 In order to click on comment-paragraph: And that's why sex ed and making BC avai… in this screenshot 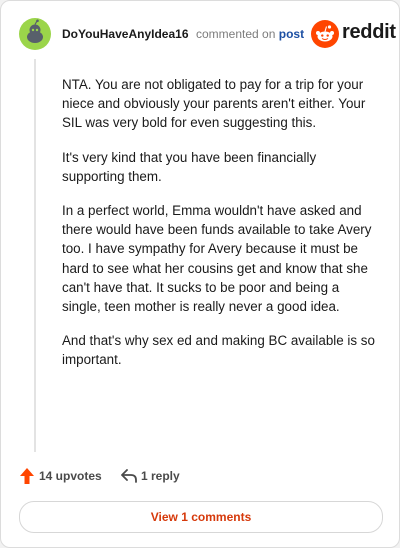, I will do `click(218, 350)`.